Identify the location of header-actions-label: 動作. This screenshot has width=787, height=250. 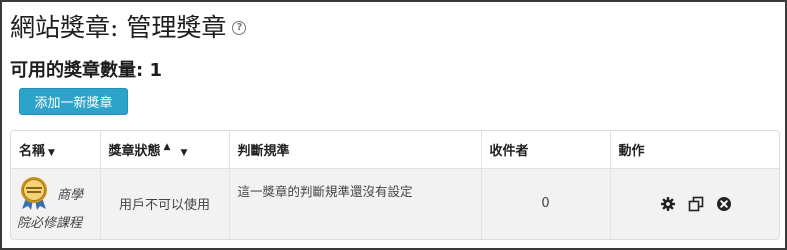
(631, 151).